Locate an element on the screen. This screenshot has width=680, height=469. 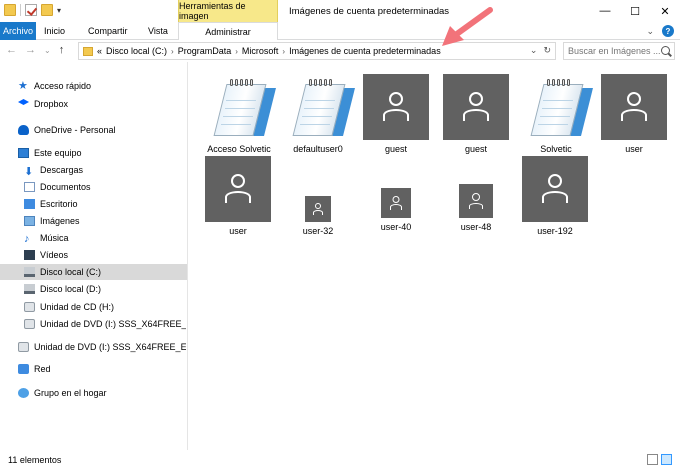
close-button: ✕ is located at coordinates (665, 11).